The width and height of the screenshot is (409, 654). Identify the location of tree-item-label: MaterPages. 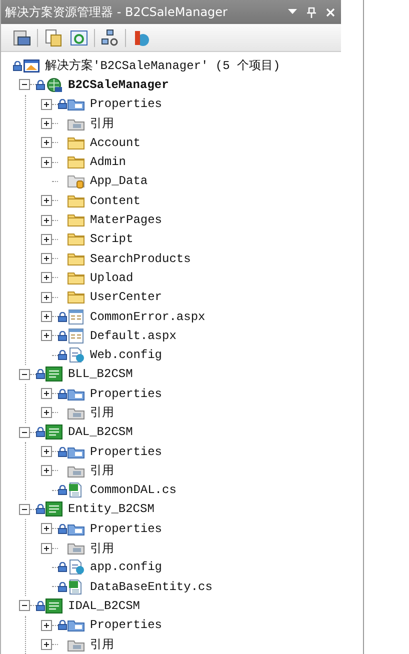
(126, 220).